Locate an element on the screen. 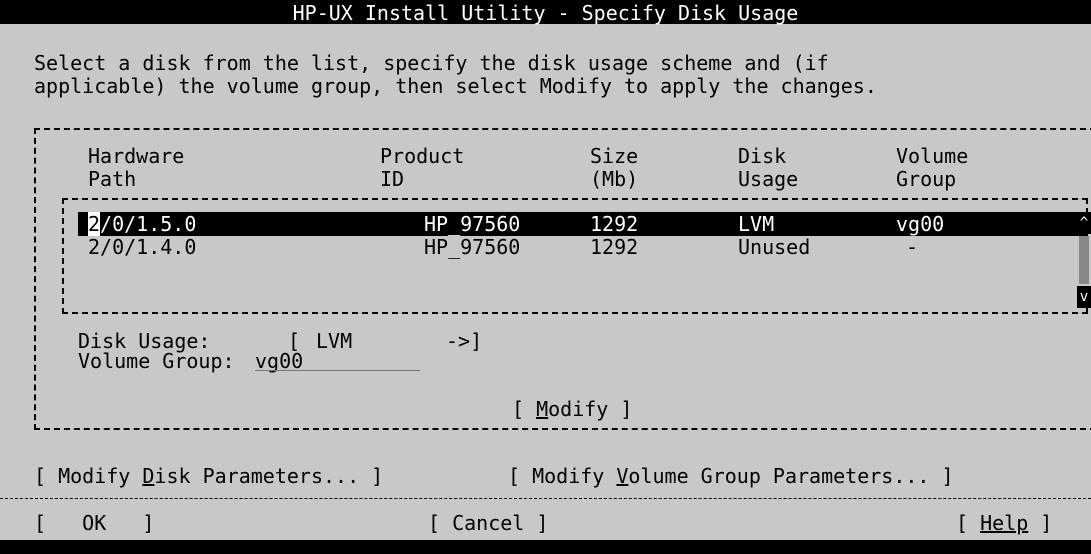 Image resolution: width=1091 pixels, height=554 pixels. header-product-id-l2: ID is located at coordinates (392, 179).